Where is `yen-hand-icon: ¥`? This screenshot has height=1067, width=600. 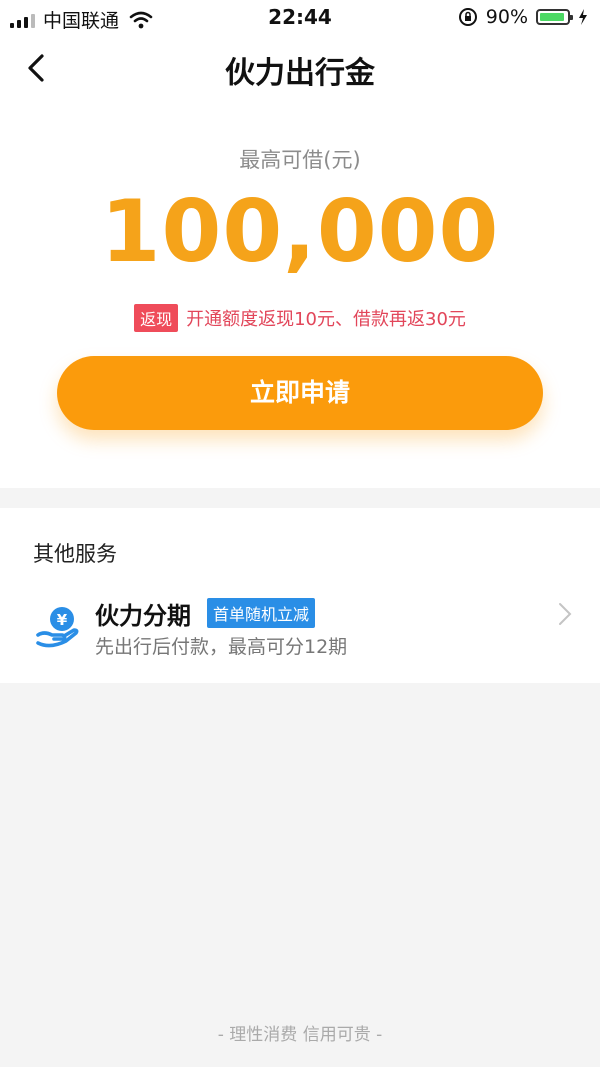 yen-hand-icon: ¥ is located at coordinates (57, 627).